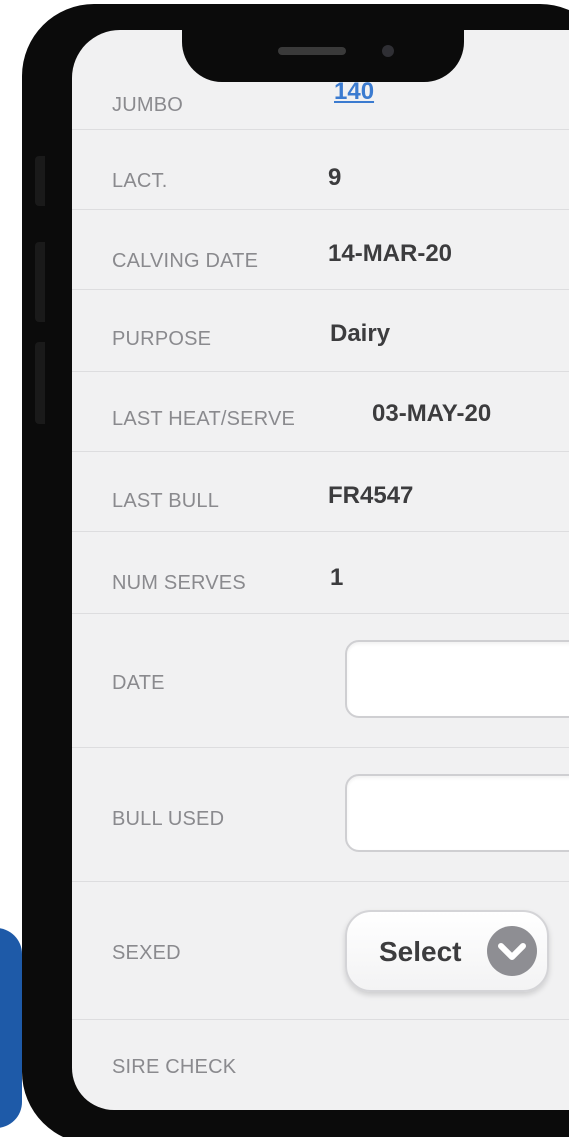 The width and height of the screenshot is (569, 1137). Describe the element at coordinates (166, 501) in the screenshot. I see `last-bull-label: LAST BULL` at that location.